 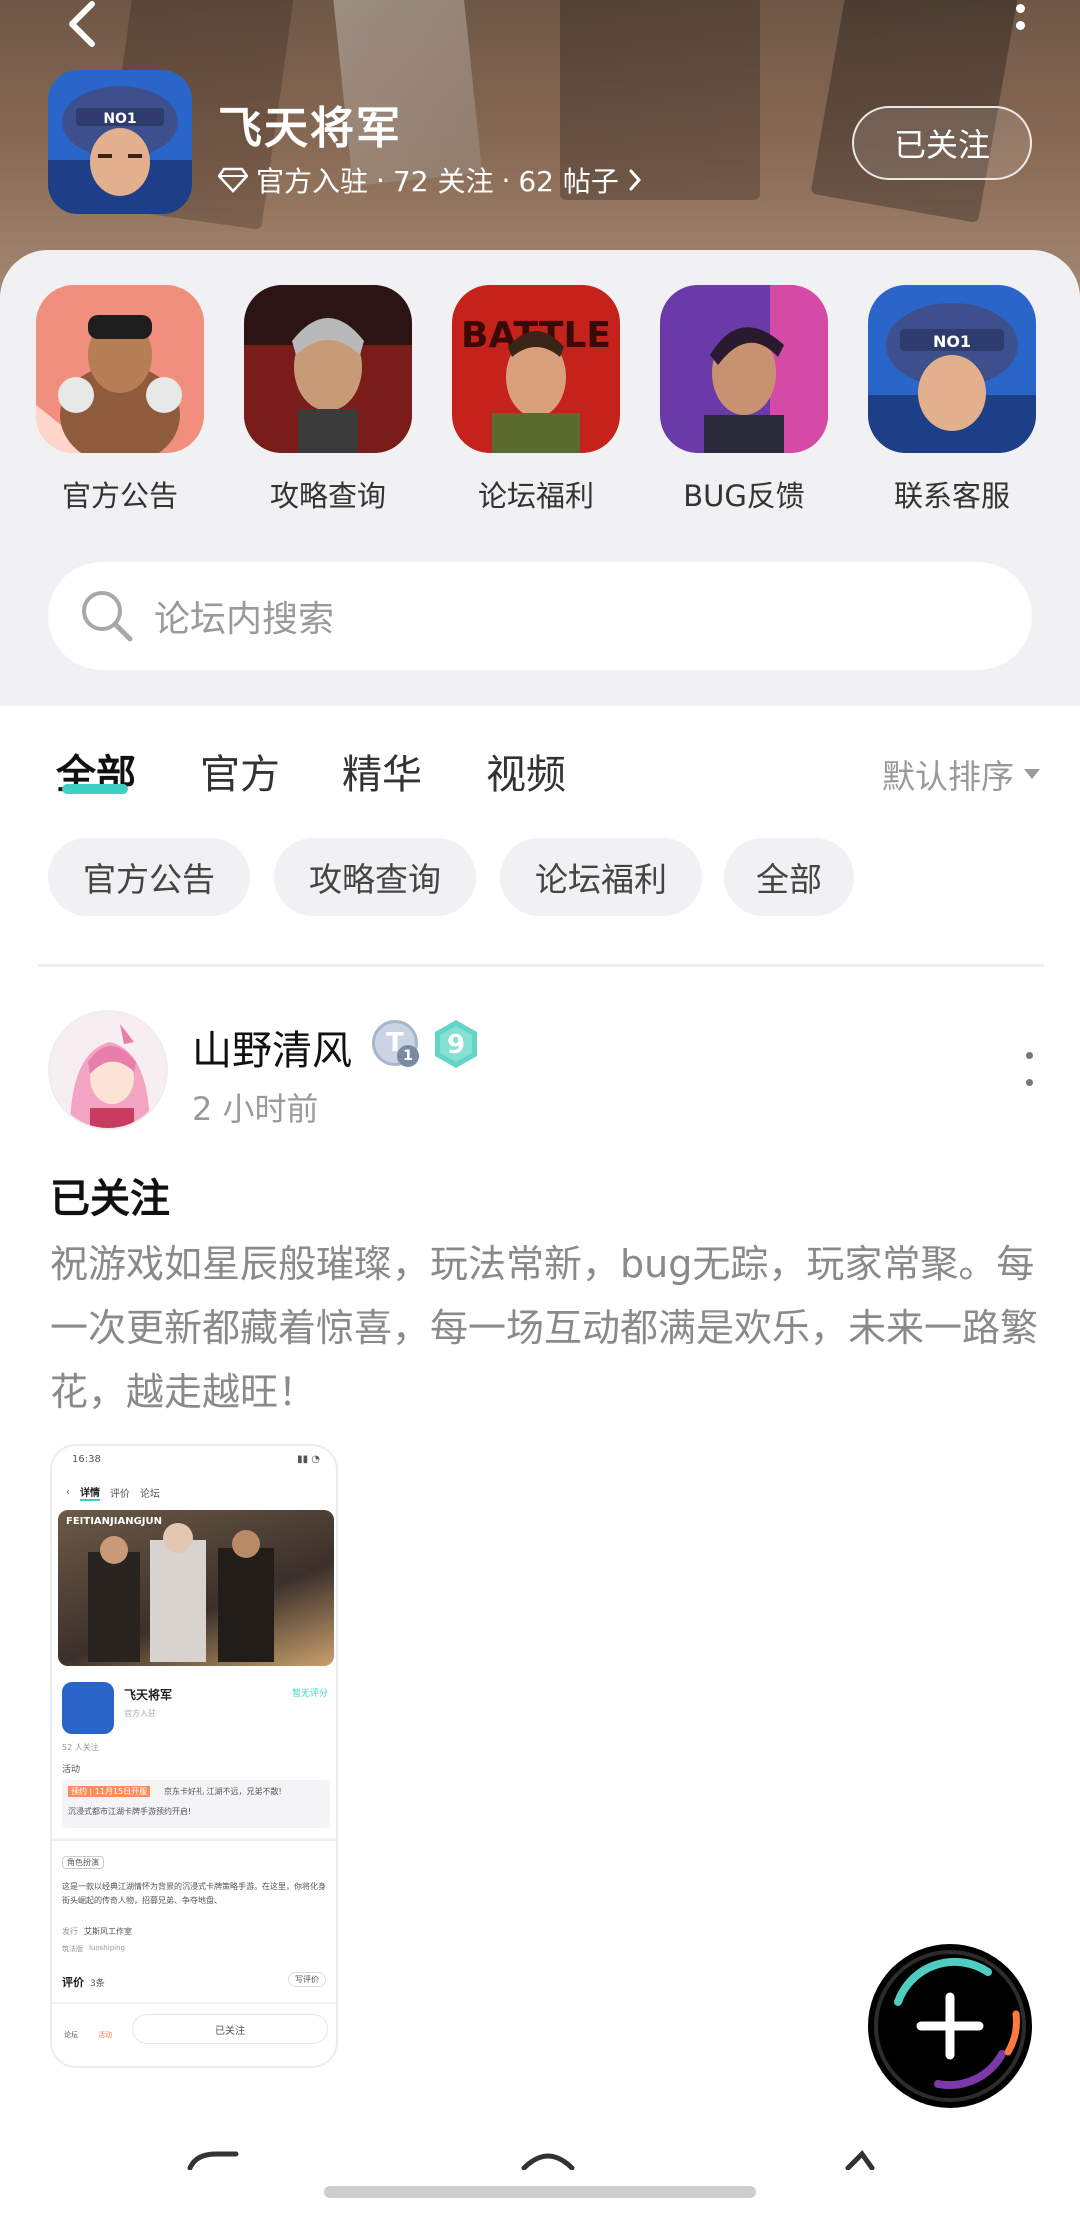 I want to click on shortcut-thumb: NO1, so click(x=952, y=369).